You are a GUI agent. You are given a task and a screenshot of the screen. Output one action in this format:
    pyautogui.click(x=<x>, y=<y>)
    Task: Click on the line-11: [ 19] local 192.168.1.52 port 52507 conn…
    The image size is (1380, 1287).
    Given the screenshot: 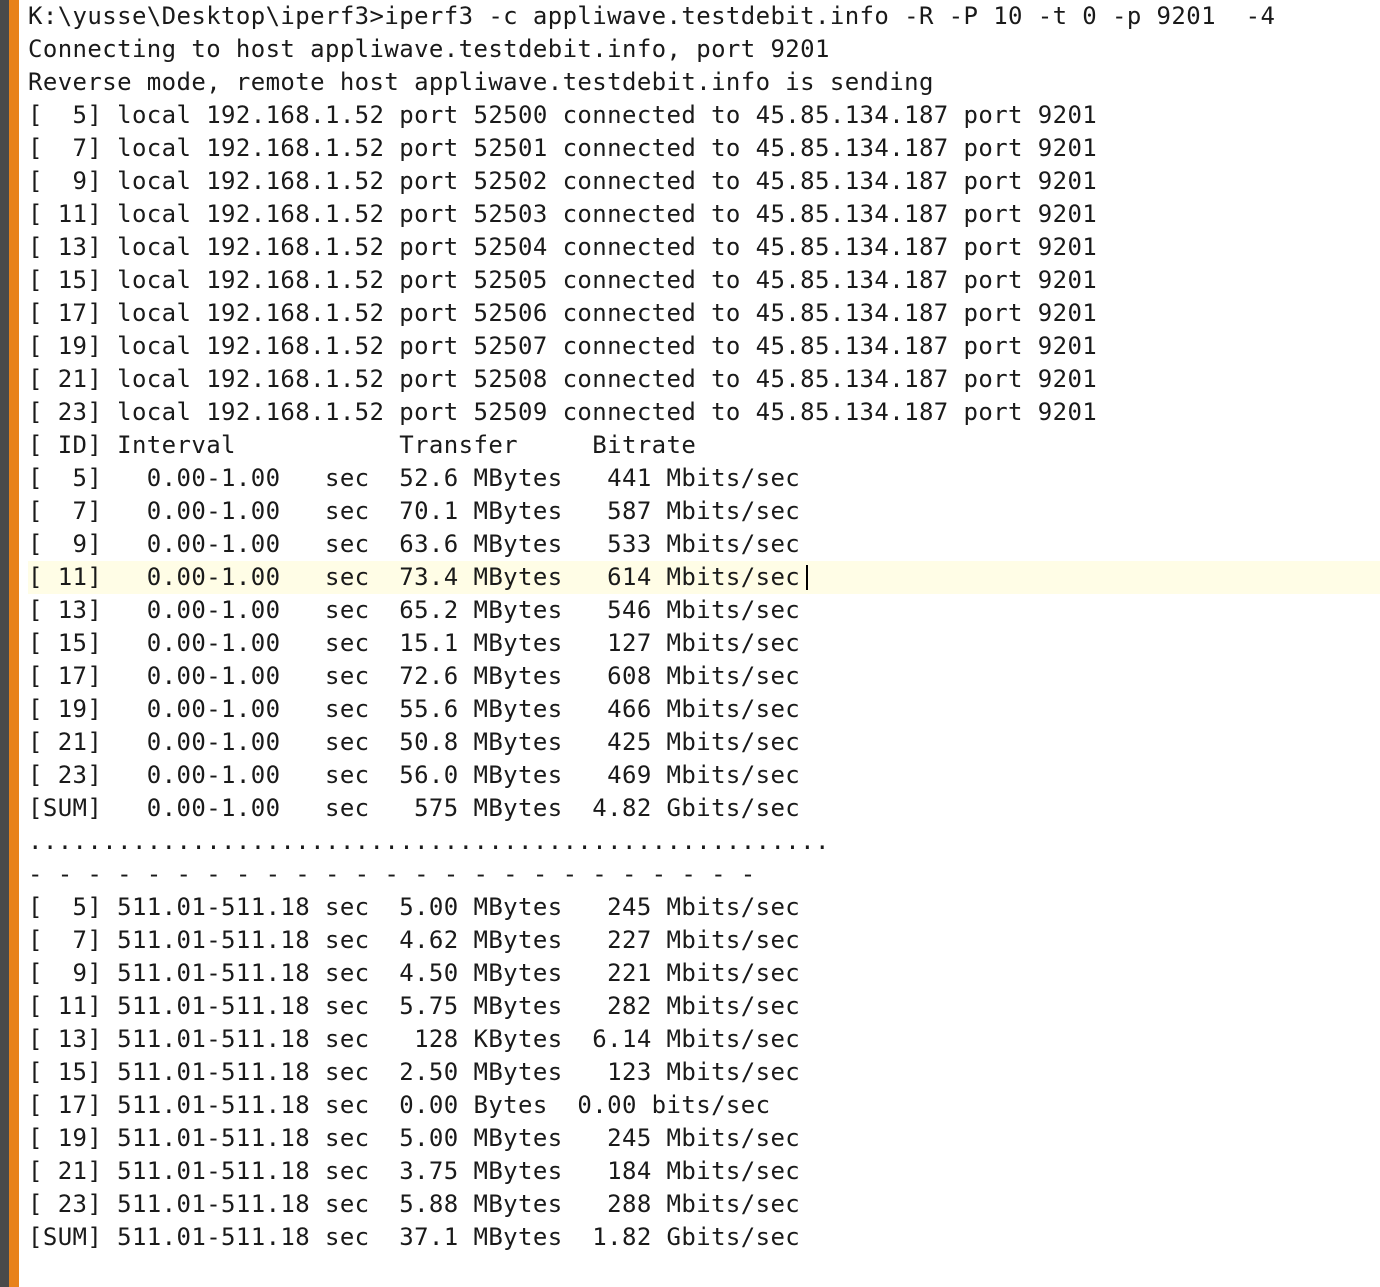 What is the action you would take?
    pyautogui.click(x=704, y=346)
    